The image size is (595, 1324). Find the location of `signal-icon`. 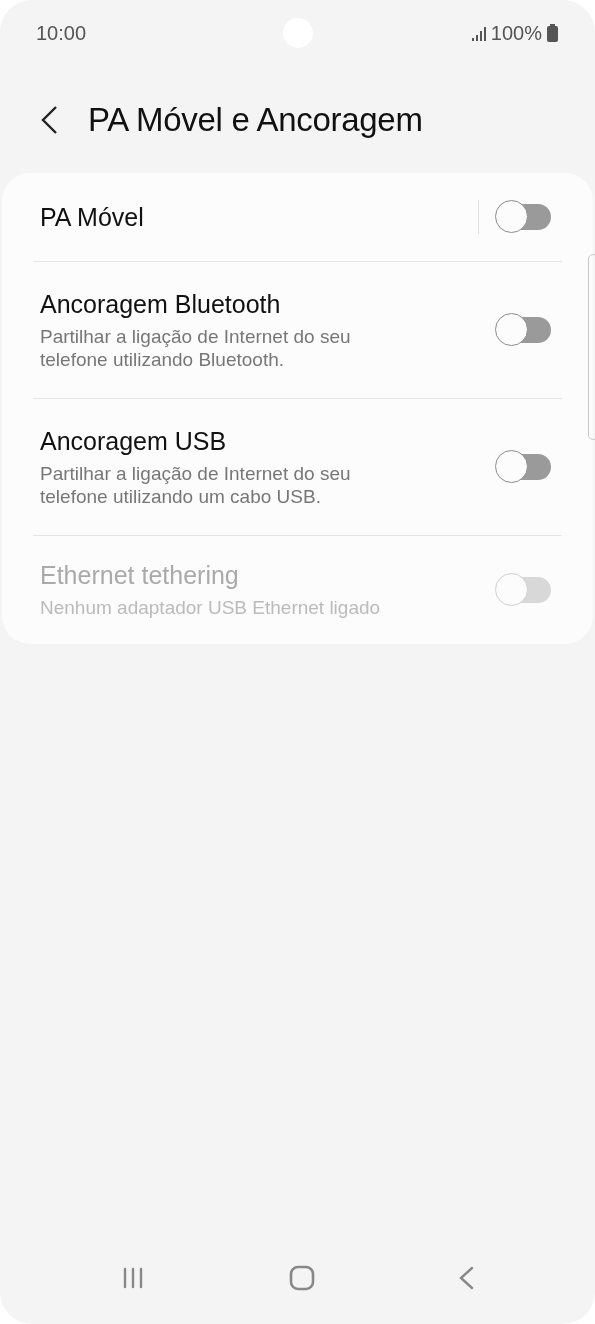

signal-icon is located at coordinates (478, 34).